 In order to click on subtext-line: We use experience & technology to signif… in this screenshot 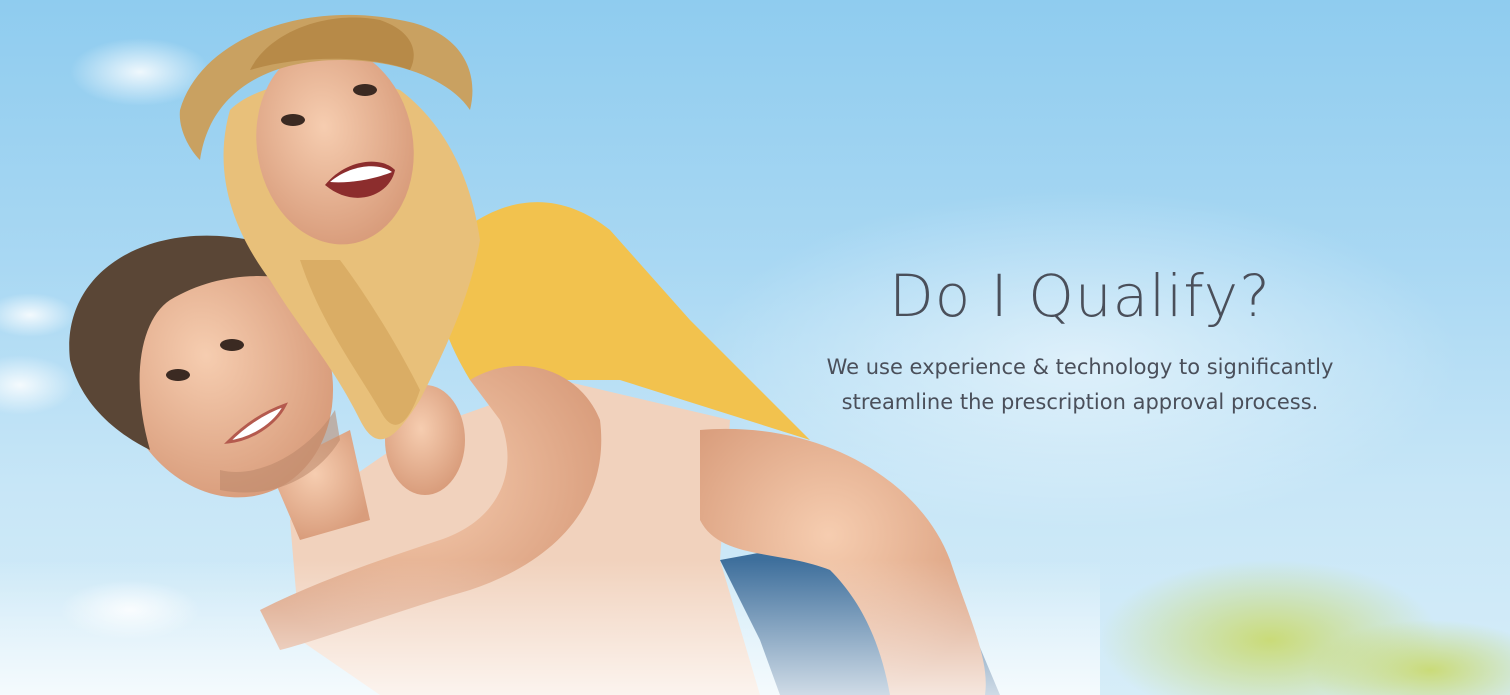, I will do `click(1080, 367)`.